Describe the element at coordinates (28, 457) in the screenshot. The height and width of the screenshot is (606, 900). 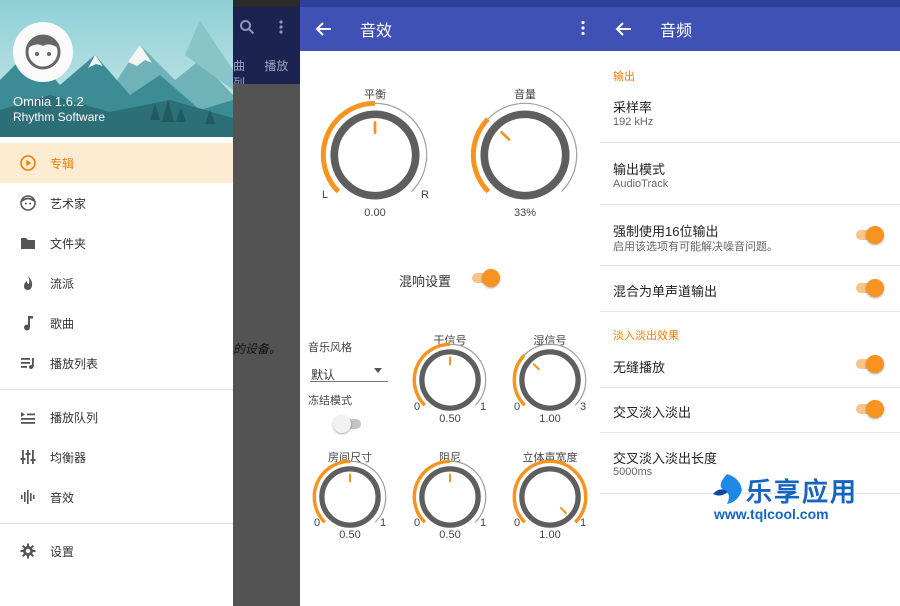
I see `equalizer-icon` at that location.